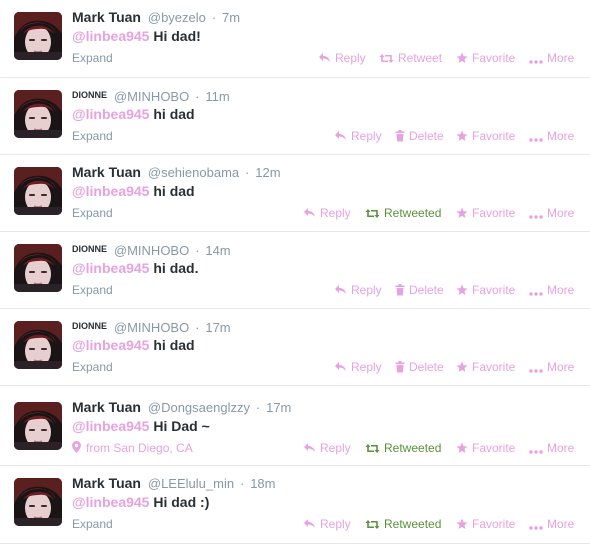 The width and height of the screenshot is (590, 544). Describe the element at coordinates (76, 447) in the screenshot. I see `location-pin-icon` at that location.